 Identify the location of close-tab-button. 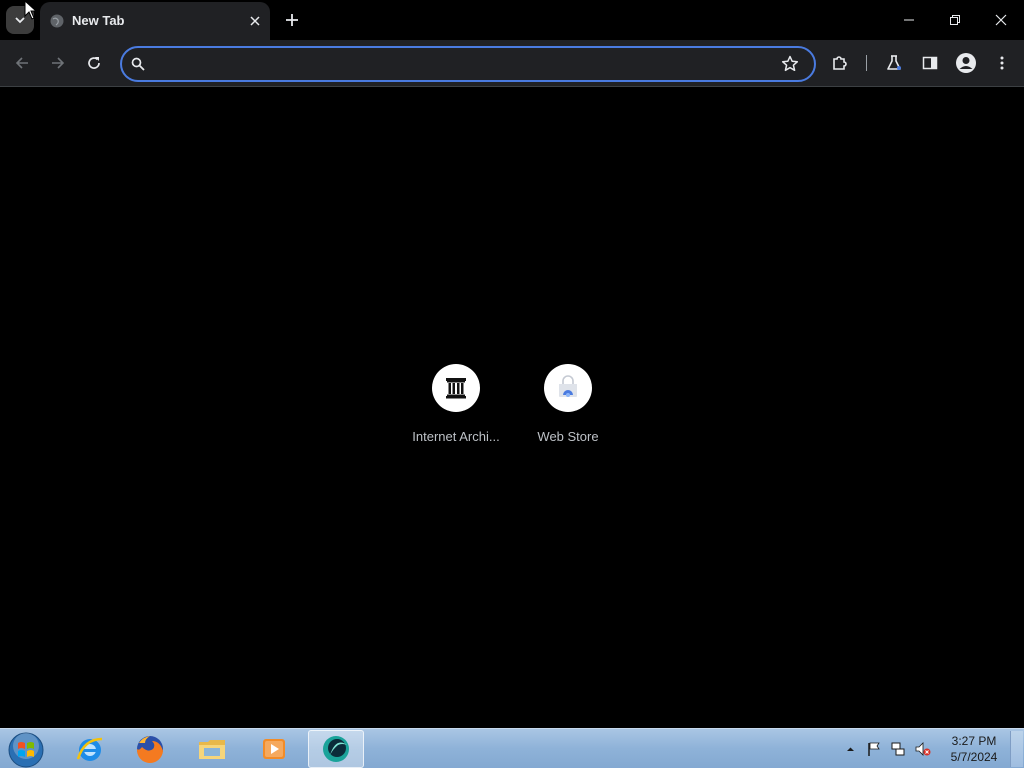
(255, 21).